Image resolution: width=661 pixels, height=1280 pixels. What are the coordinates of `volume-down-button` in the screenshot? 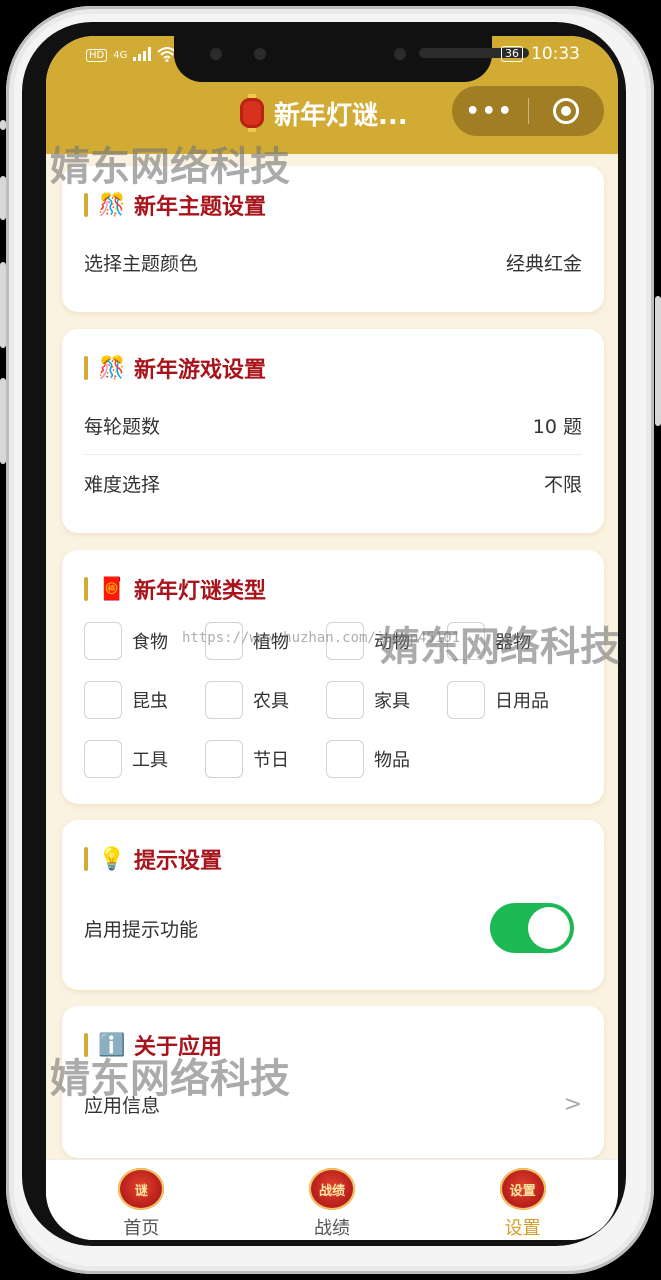 It's located at (3, 421).